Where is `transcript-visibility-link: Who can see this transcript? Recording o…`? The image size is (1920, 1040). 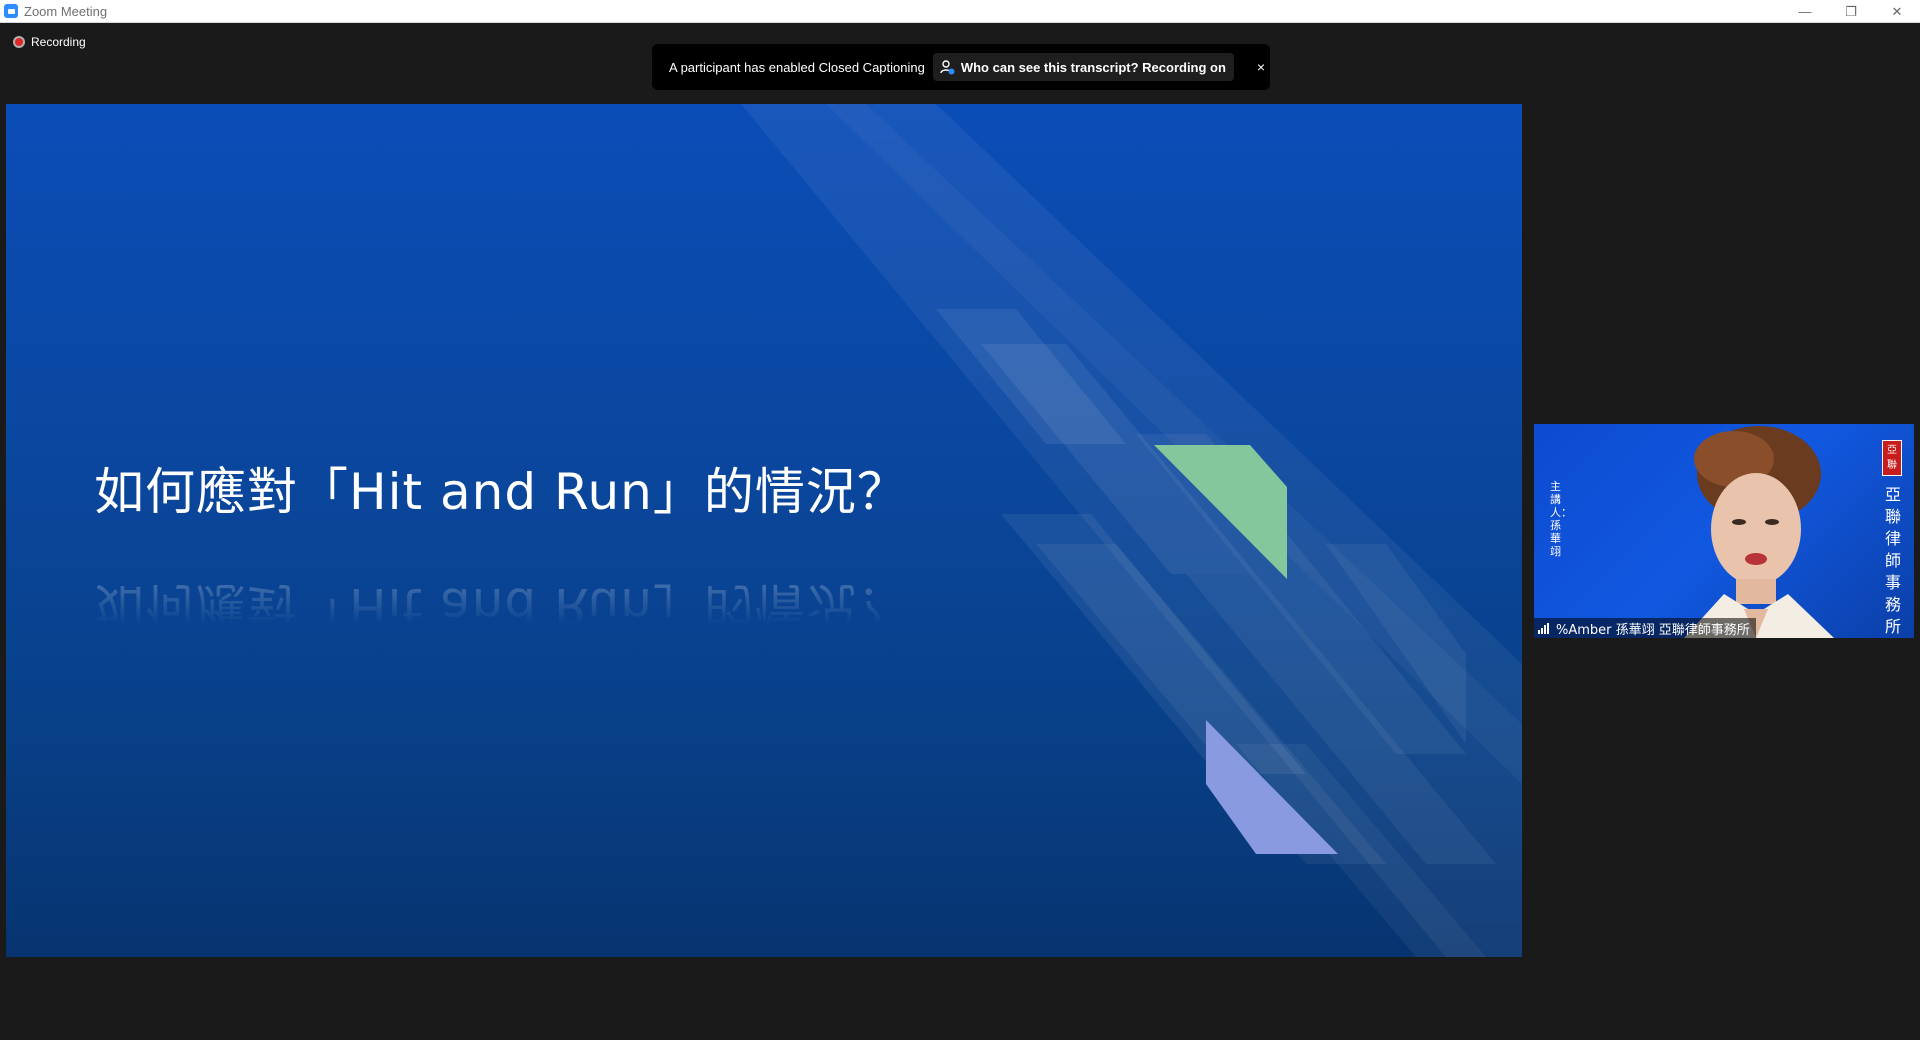 transcript-visibility-link: Who can see this transcript? Recording o… is located at coordinates (1083, 67).